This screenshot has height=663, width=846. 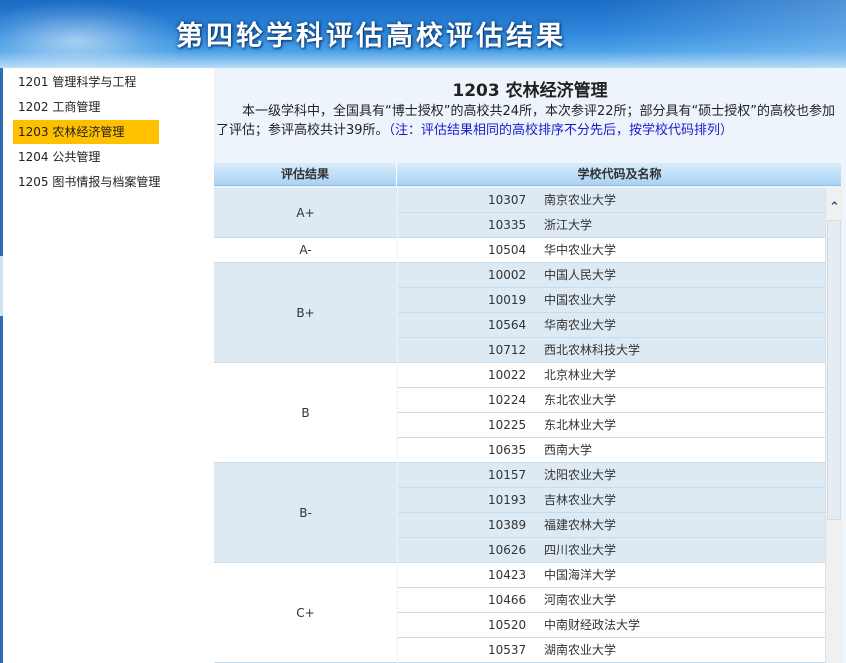 I want to click on table-row: 10712 西北农林科技大学, so click(x=611, y=350).